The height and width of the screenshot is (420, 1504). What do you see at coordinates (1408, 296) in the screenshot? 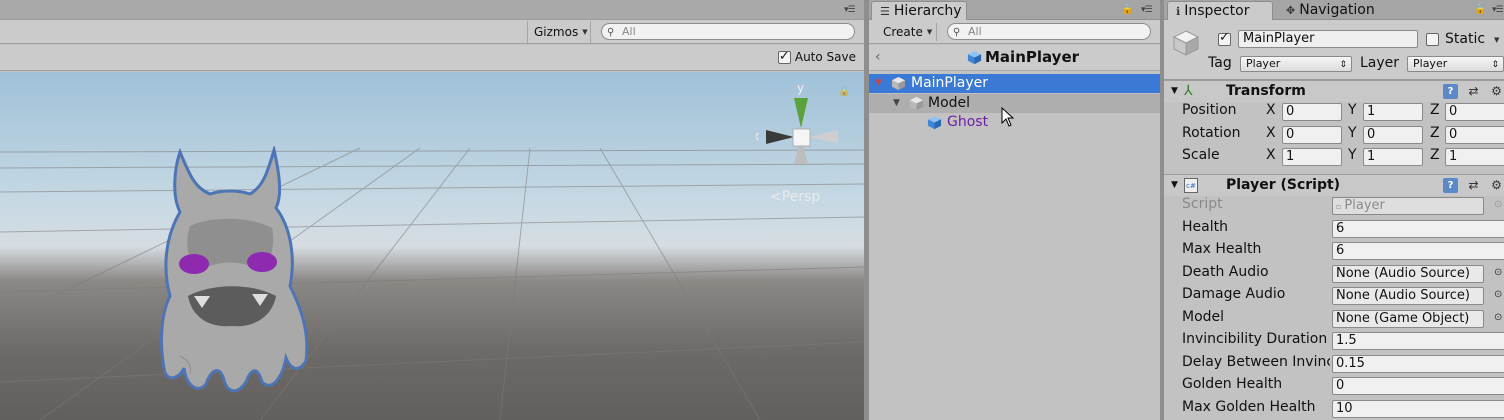
I see `damage-audio-field: None (Audio Source)` at bounding box center [1408, 296].